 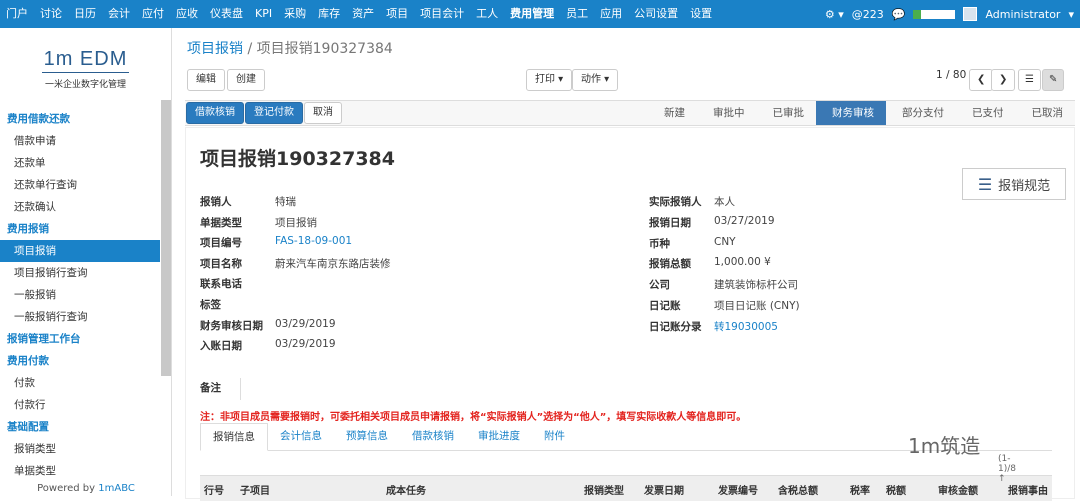 I want to click on sidebar-section-title: 报销管理工作台, so click(x=80, y=339).